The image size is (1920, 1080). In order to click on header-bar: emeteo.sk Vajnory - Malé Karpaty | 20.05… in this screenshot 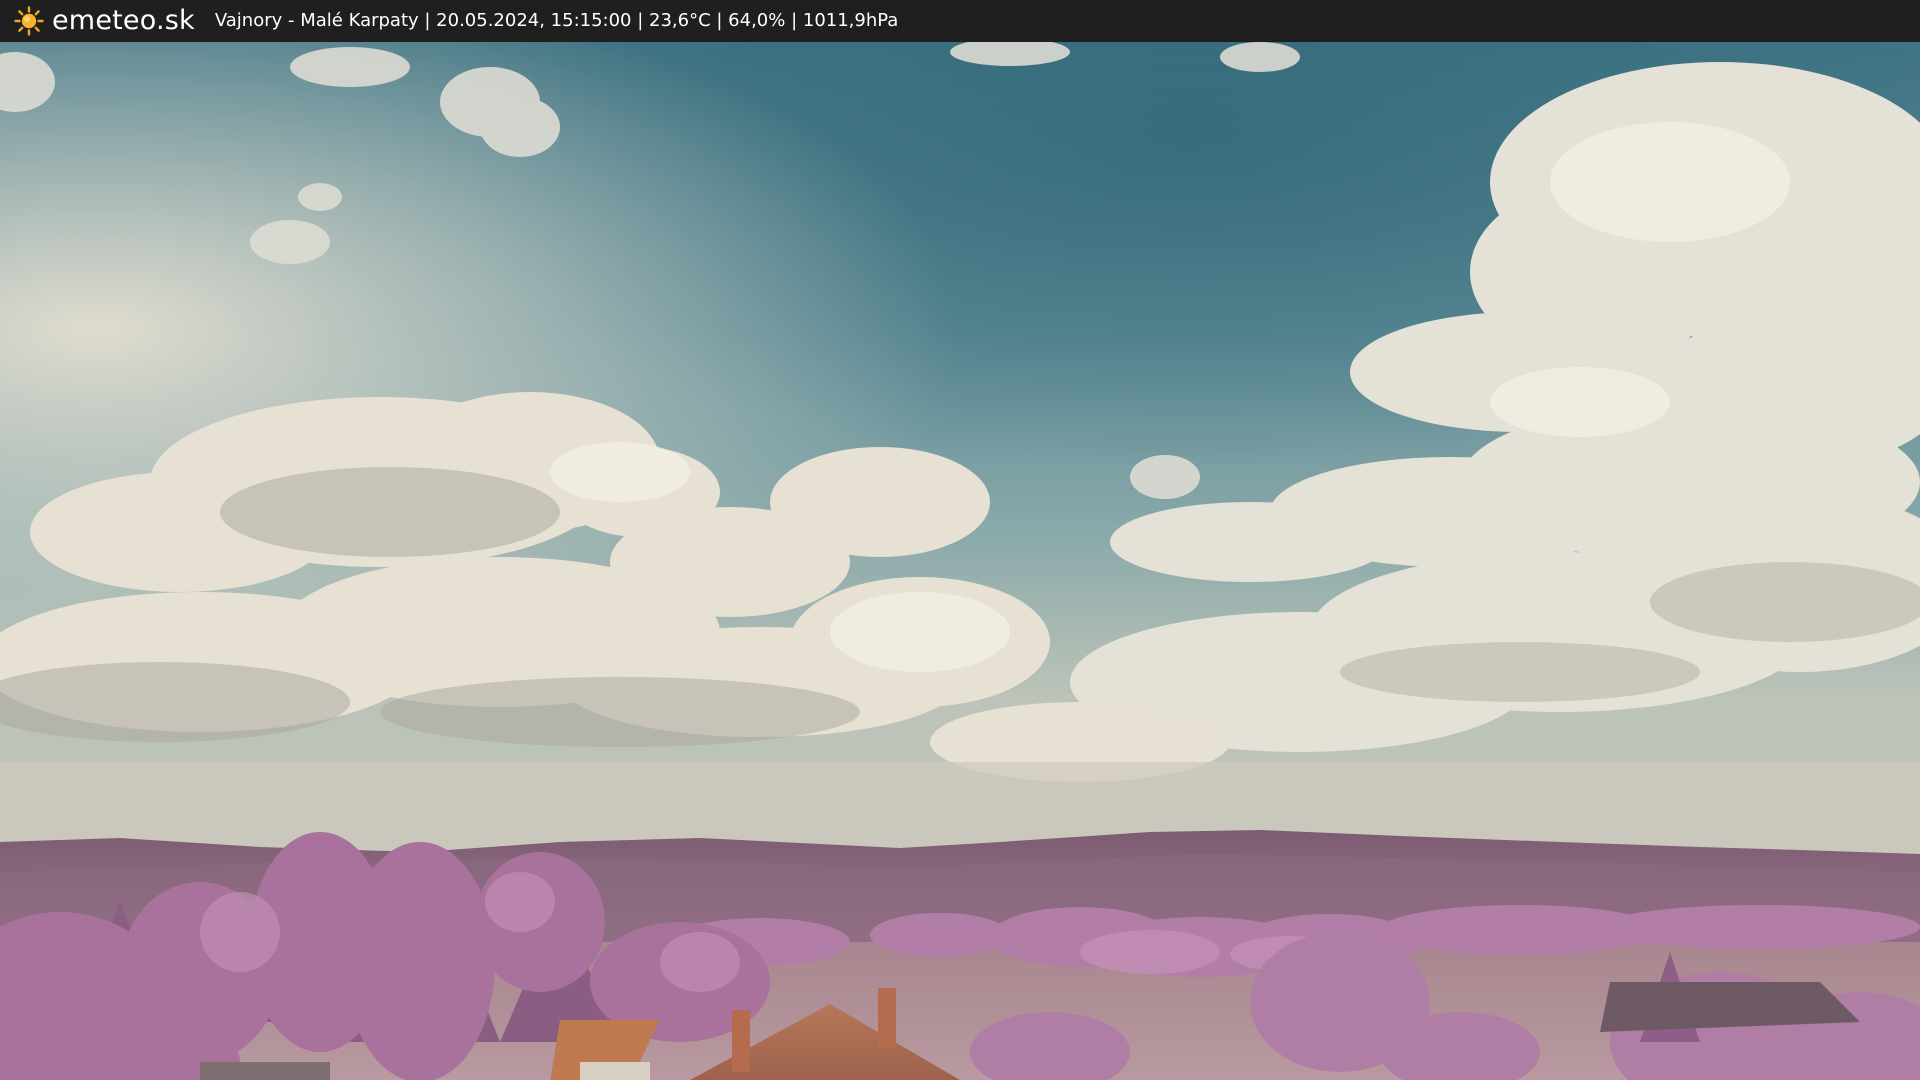, I will do `click(960, 21)`.